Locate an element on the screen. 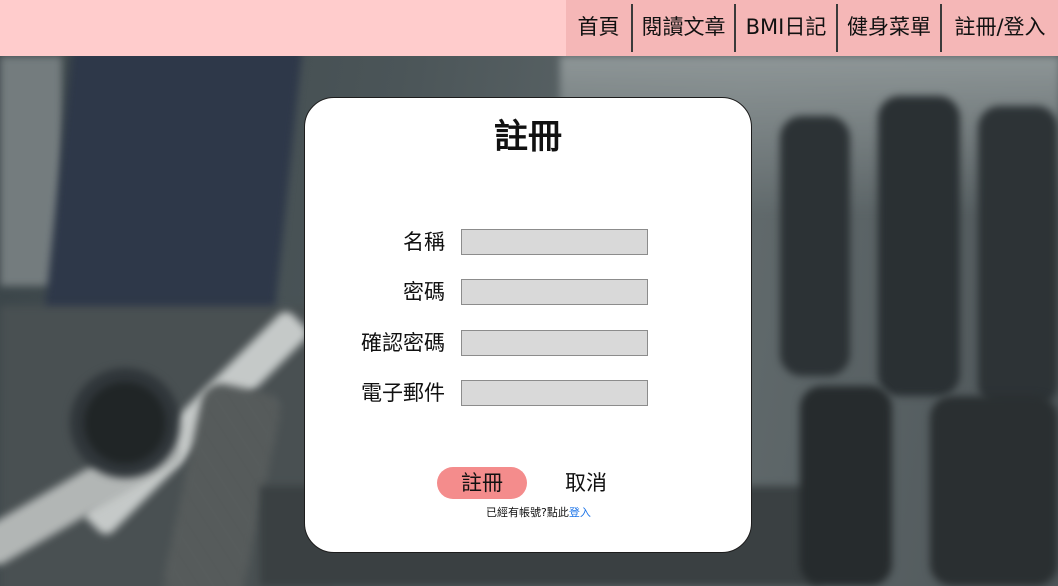 This screenshot has height=586, width=1058. password-input is located at coordinates (554, 292).